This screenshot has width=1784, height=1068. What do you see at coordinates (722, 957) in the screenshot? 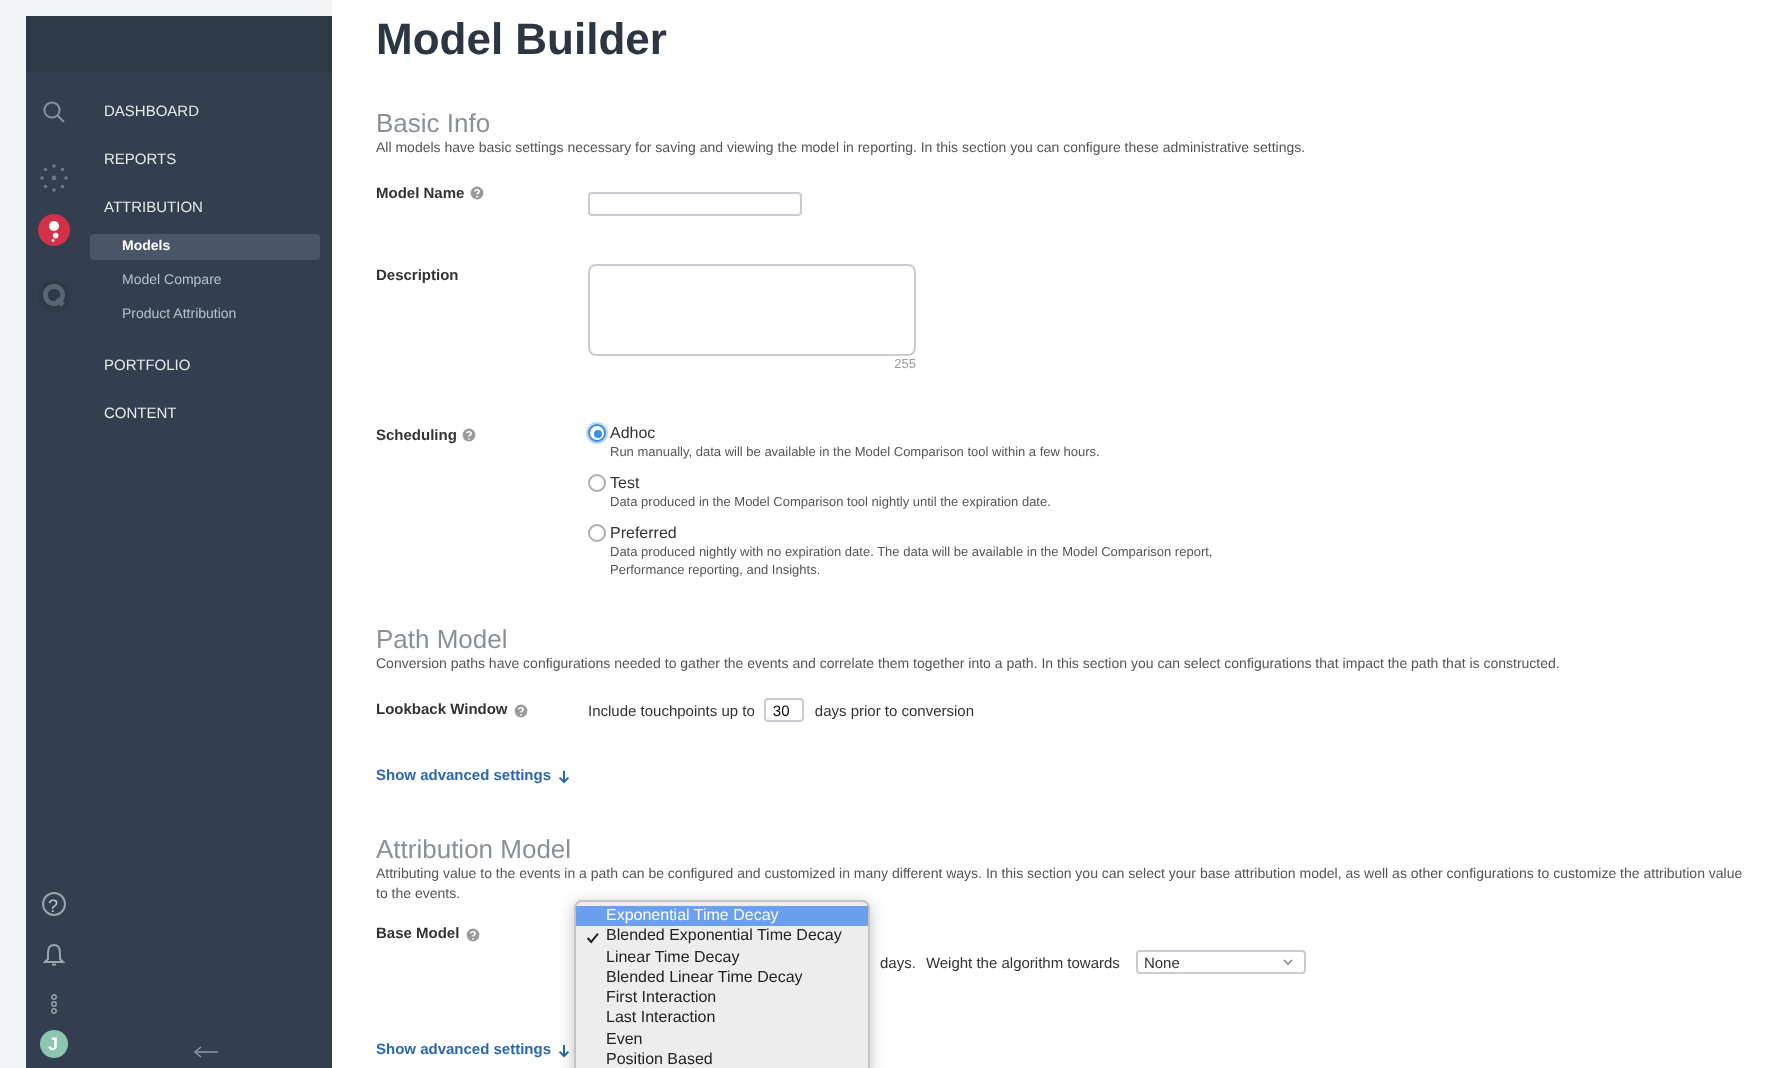
I see `dropdown-option: Linear Time Decay` at bounding box center [722, 957].